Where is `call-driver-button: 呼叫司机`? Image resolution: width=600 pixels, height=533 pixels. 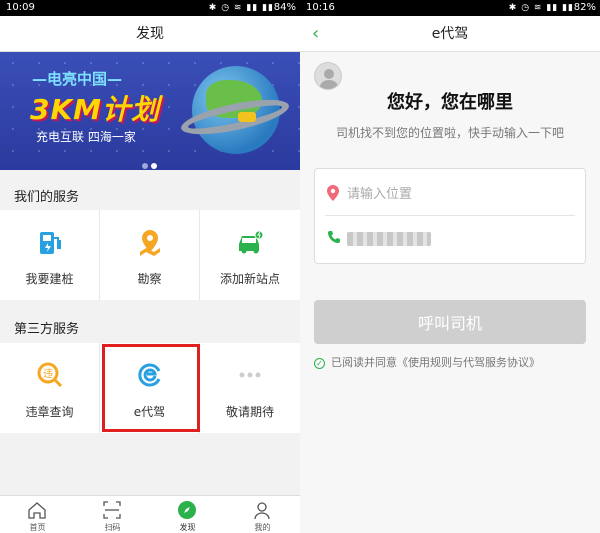 call-driver-button: 呼叫司机 is located at coordinates (450, 322).